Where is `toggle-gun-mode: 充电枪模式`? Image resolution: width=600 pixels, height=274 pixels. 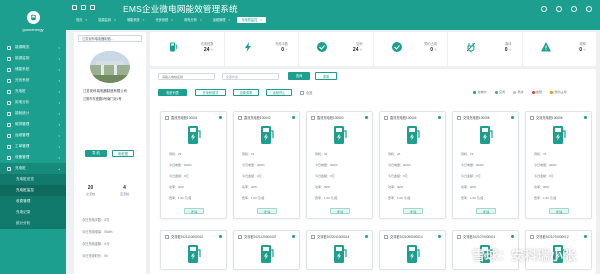
toggle-gun-mode: 充电枪模式 is located at coordinates (210, 92).